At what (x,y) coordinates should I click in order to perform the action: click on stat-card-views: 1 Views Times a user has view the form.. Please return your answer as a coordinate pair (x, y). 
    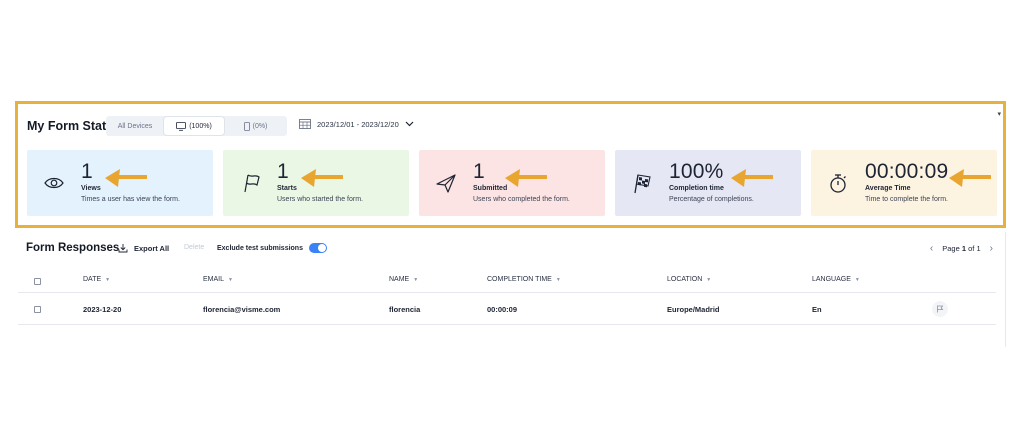
    Looking at the image, I should click on (120, 183).